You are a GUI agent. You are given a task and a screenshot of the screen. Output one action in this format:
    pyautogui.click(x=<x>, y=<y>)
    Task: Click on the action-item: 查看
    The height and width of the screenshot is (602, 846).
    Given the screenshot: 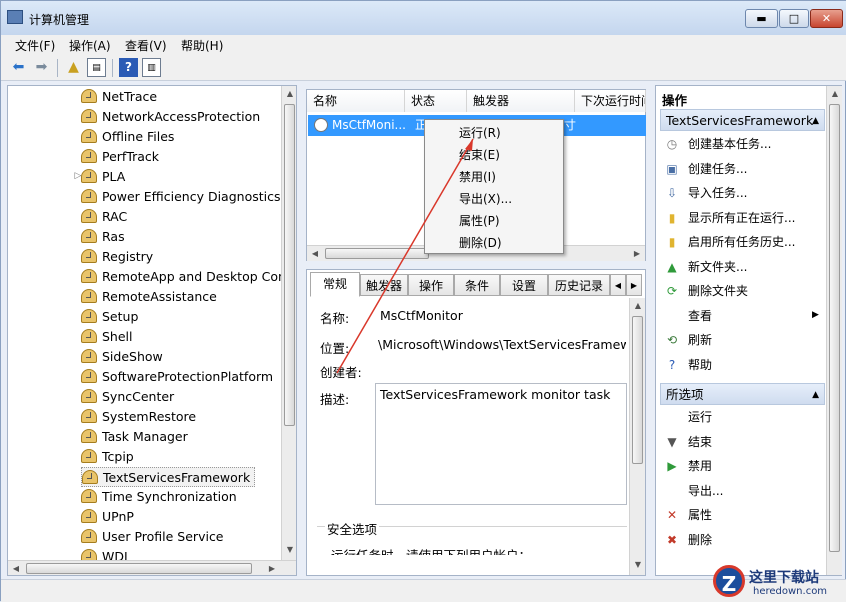 What is the action you would take?
    pyautogui.click(x=700, y=316)
    